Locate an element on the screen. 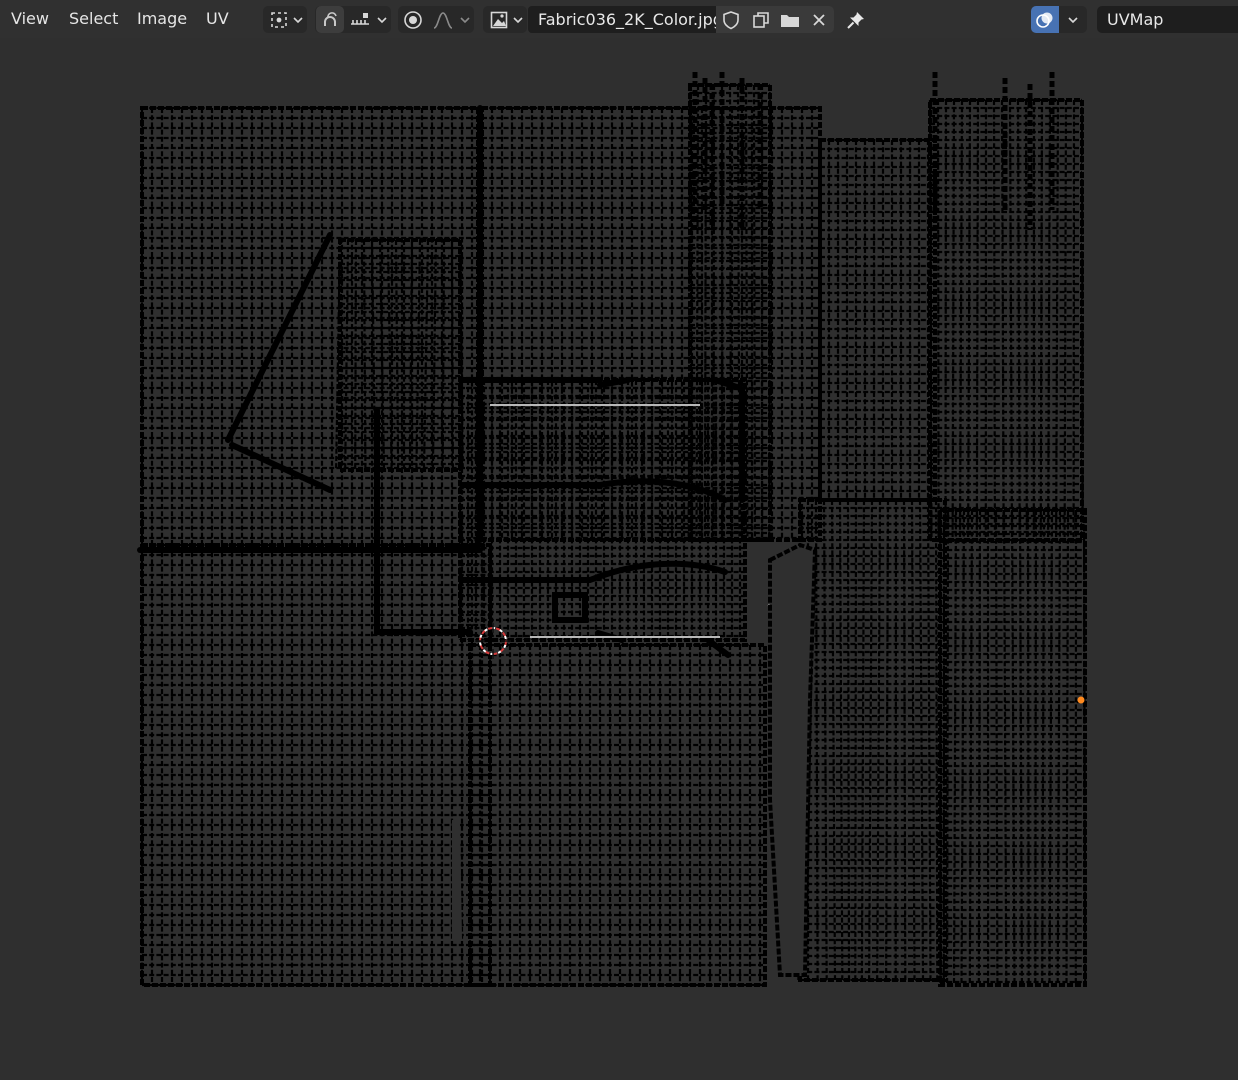 The image size is (1238, 1080). uv-island-top-right-a is located at coordinates (877, 320).